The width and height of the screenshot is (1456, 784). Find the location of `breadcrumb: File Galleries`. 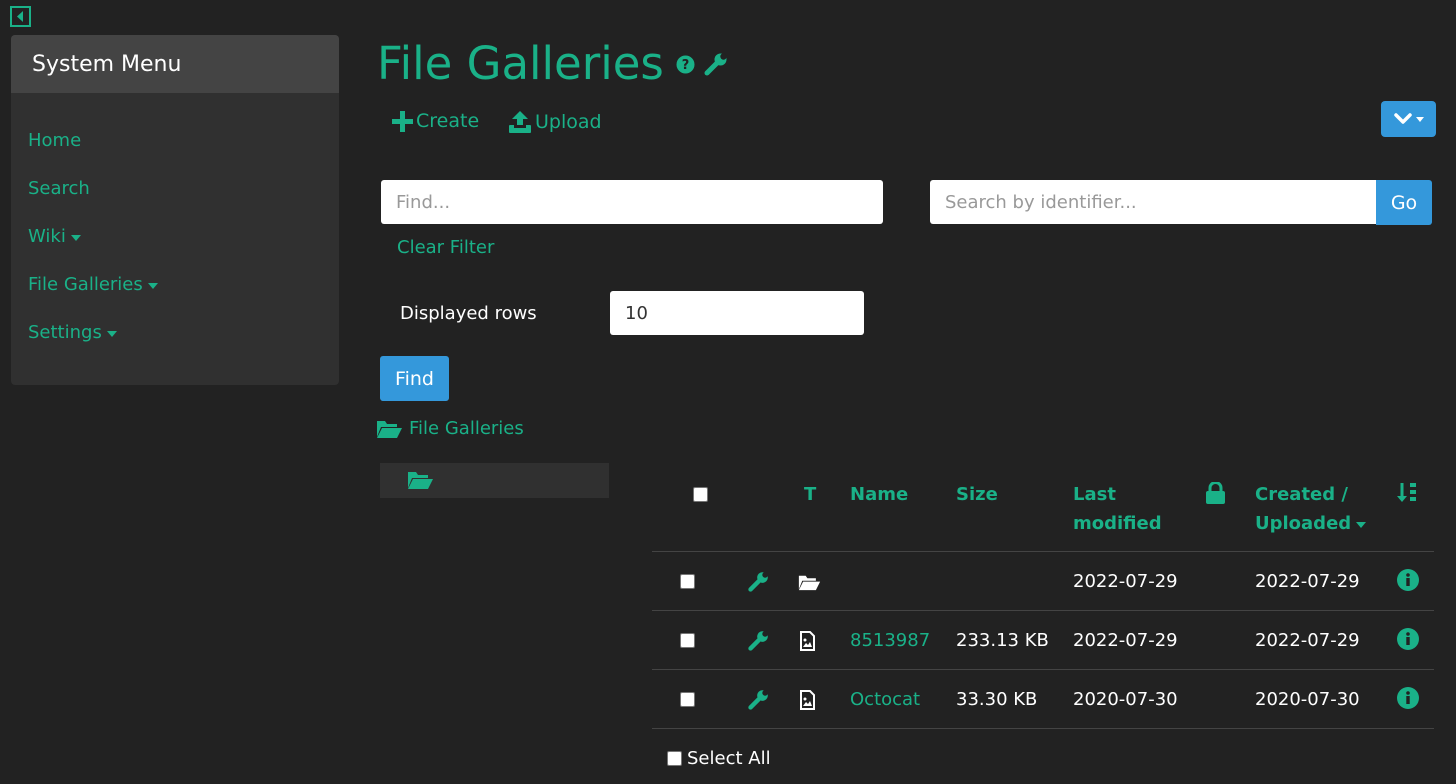

breadcrumb: File Galleries is located at coordinates (450, 428).